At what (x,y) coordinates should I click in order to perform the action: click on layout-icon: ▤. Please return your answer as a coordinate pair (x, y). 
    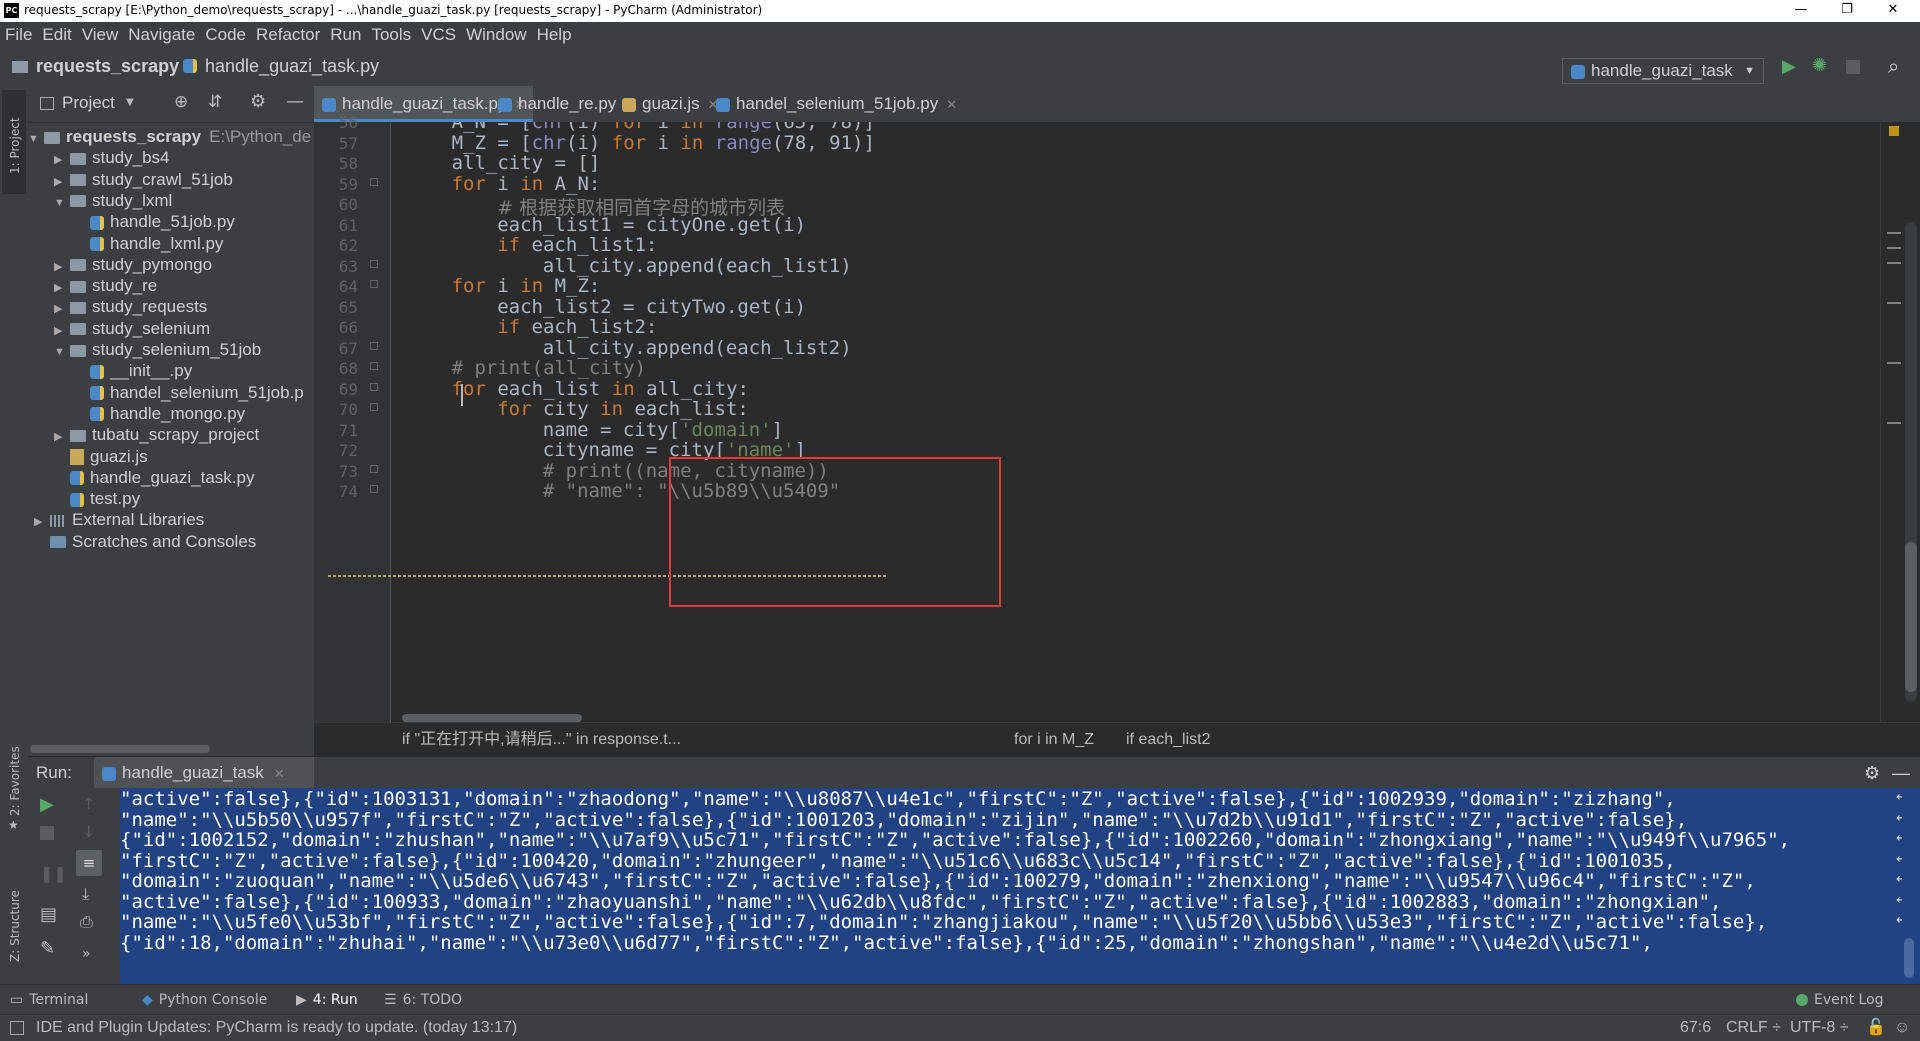
    Looking at the image, I should click on (48, 914).